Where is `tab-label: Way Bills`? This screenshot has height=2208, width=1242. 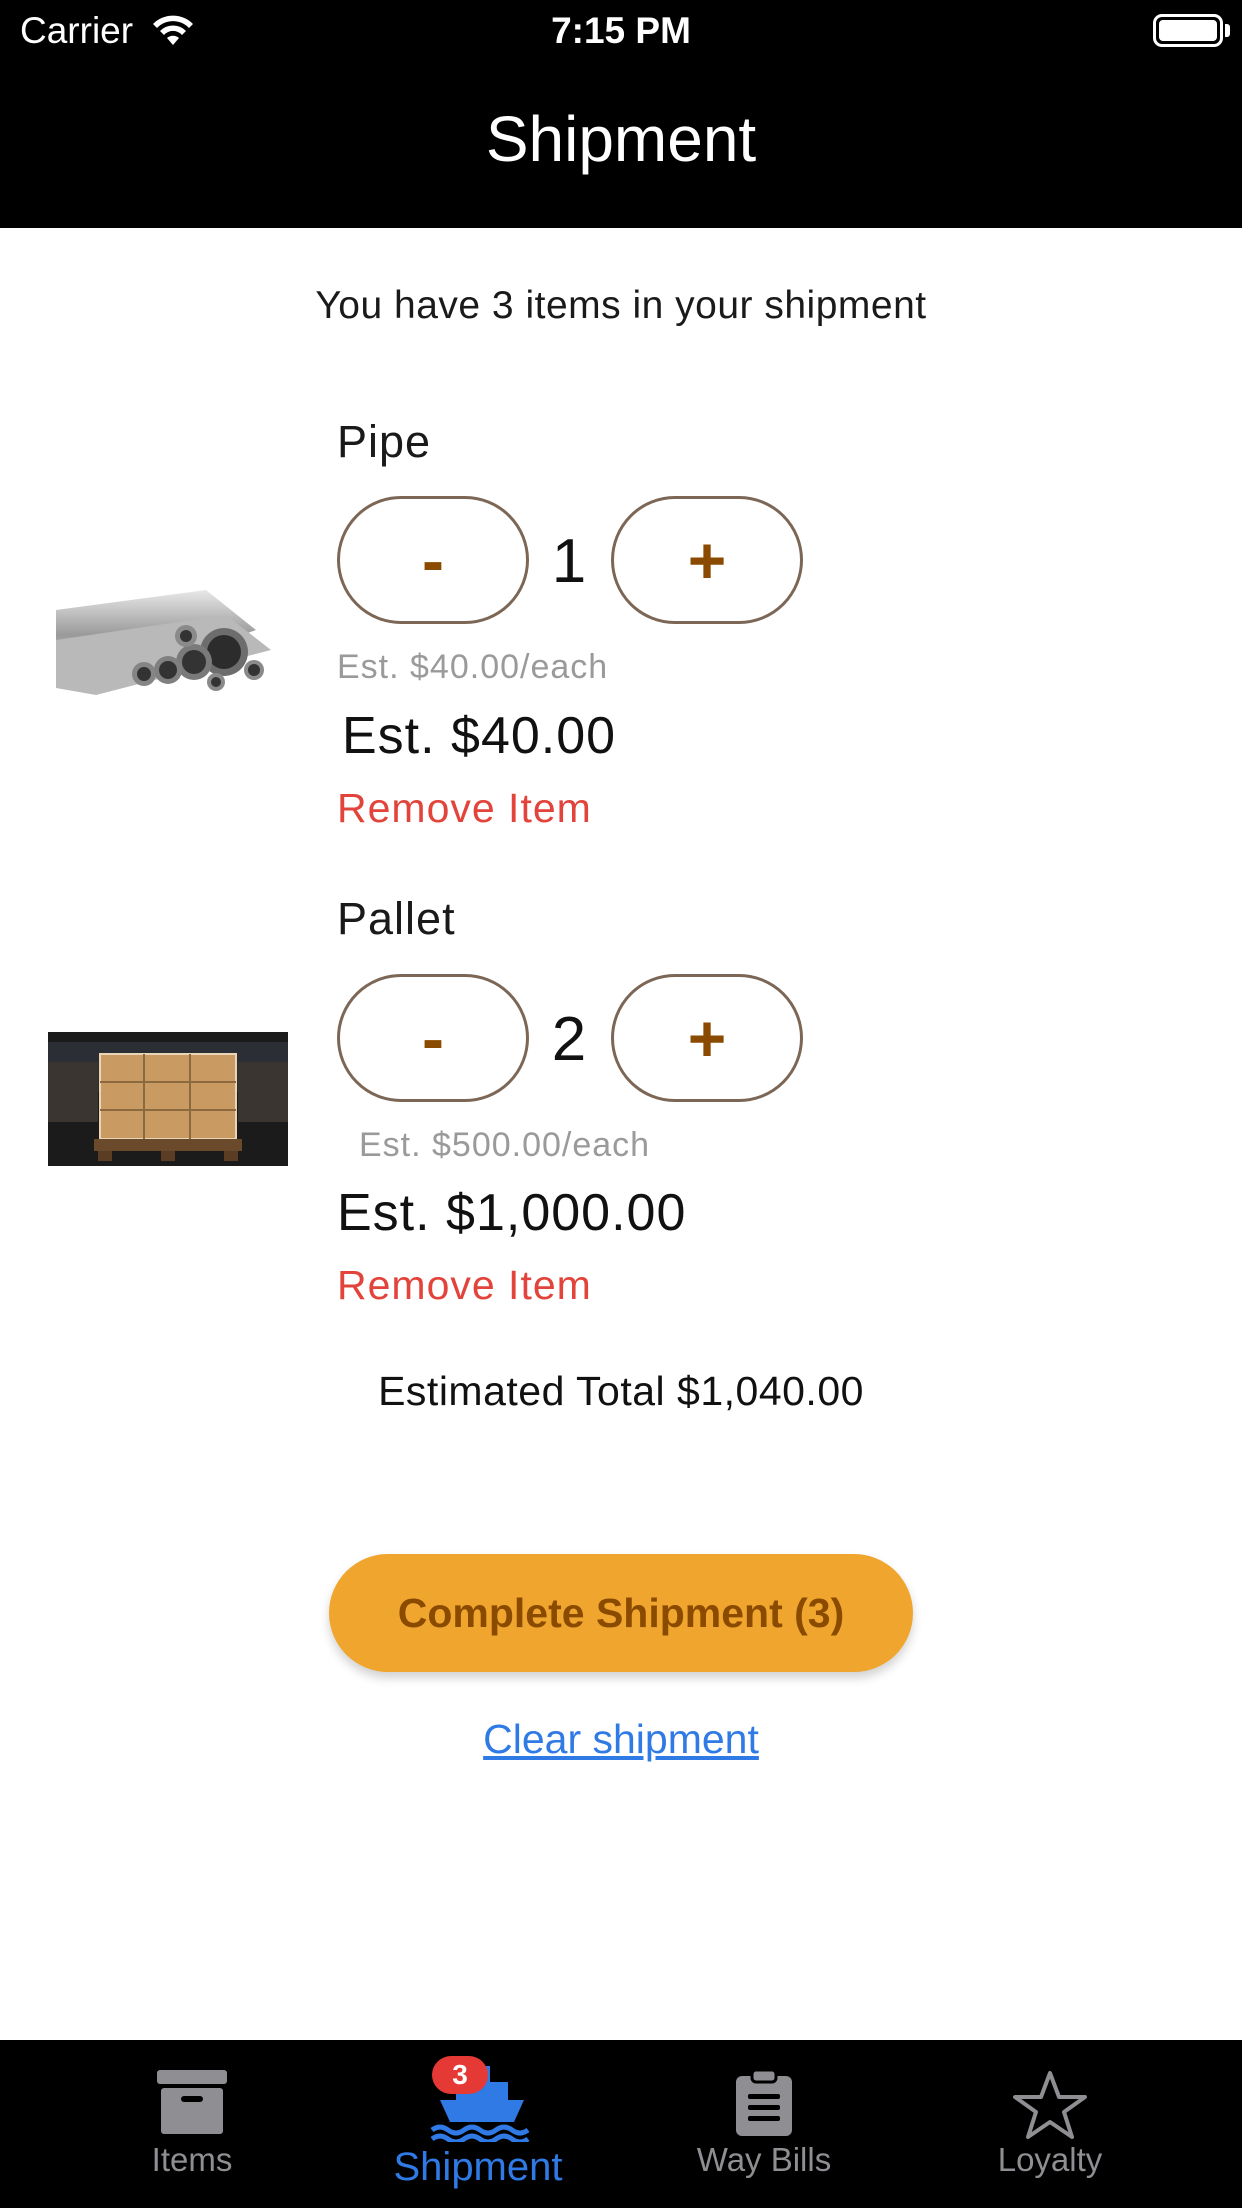
tab-label: Way Bills is located at coordinates (764, 2159).